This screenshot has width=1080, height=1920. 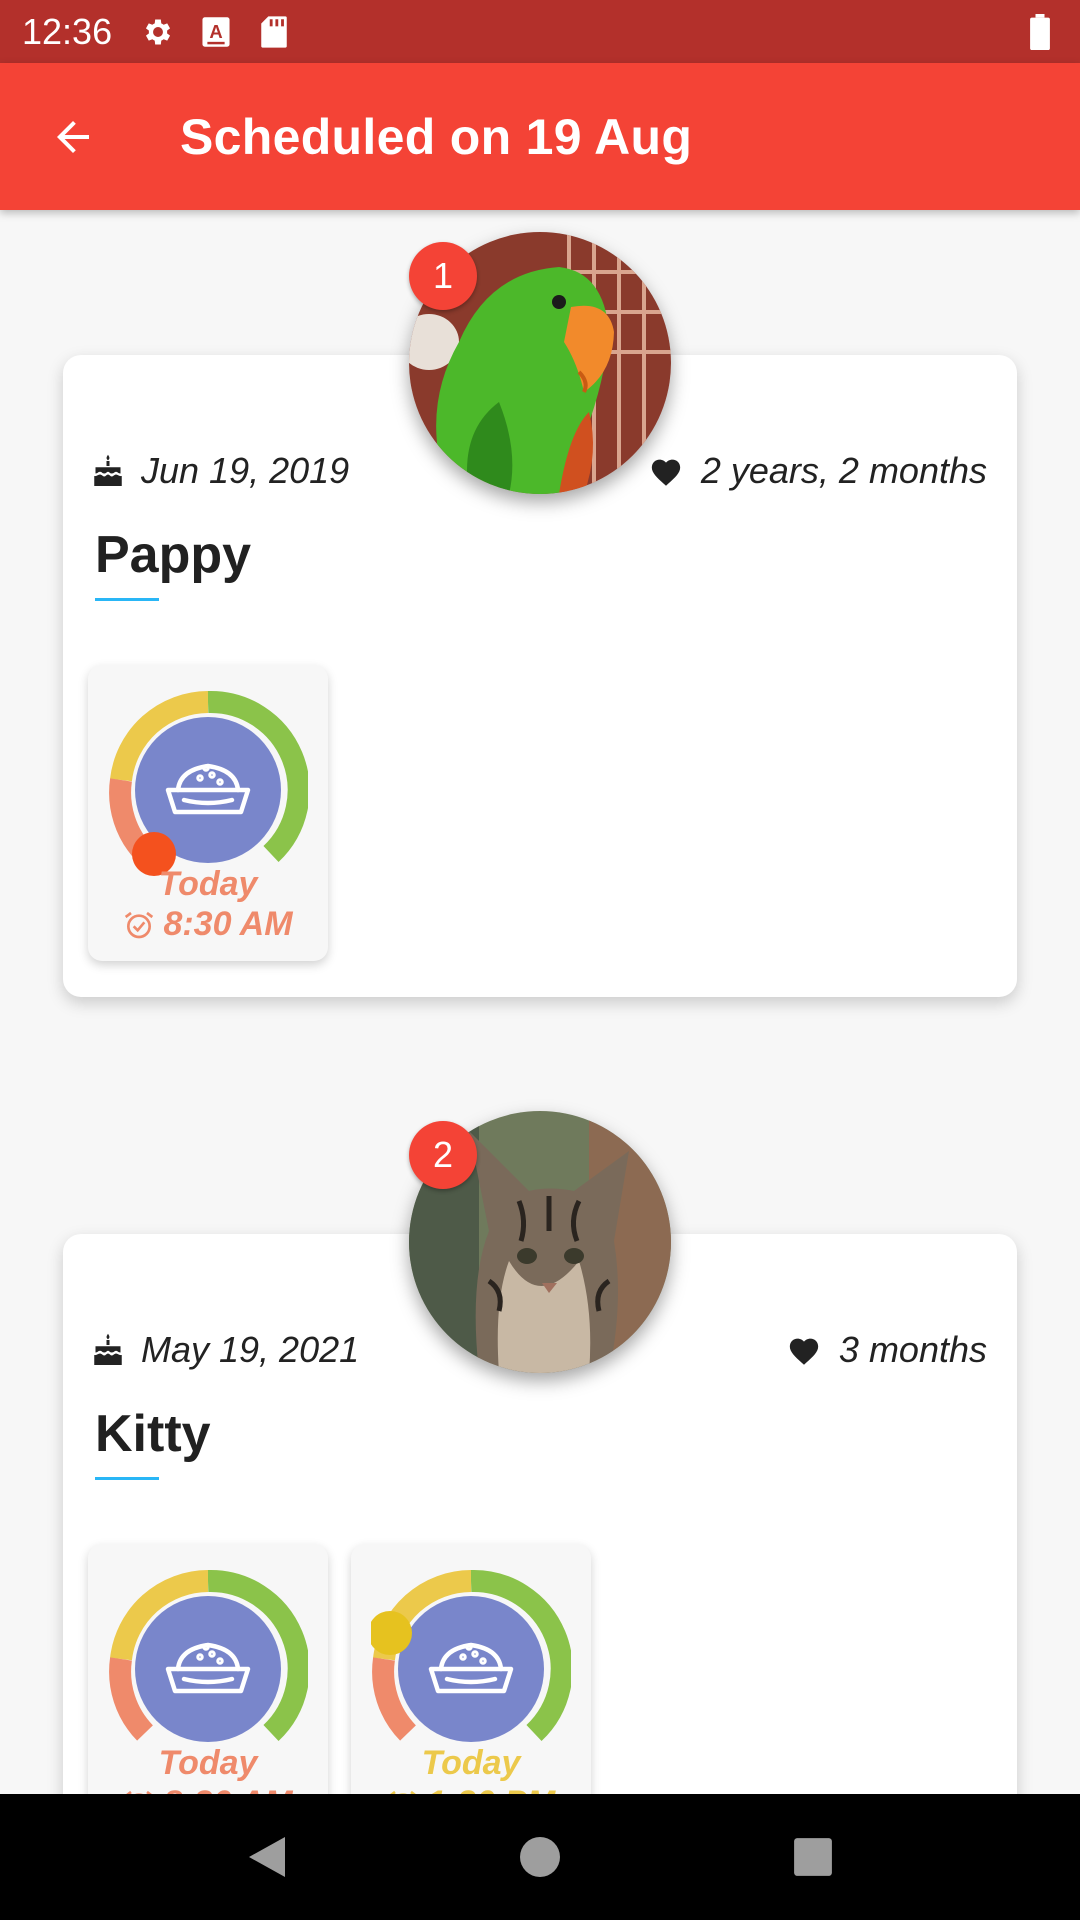 I want to click on feeding-tile: Today 1:30 PM, so click(x=471, y=1669).